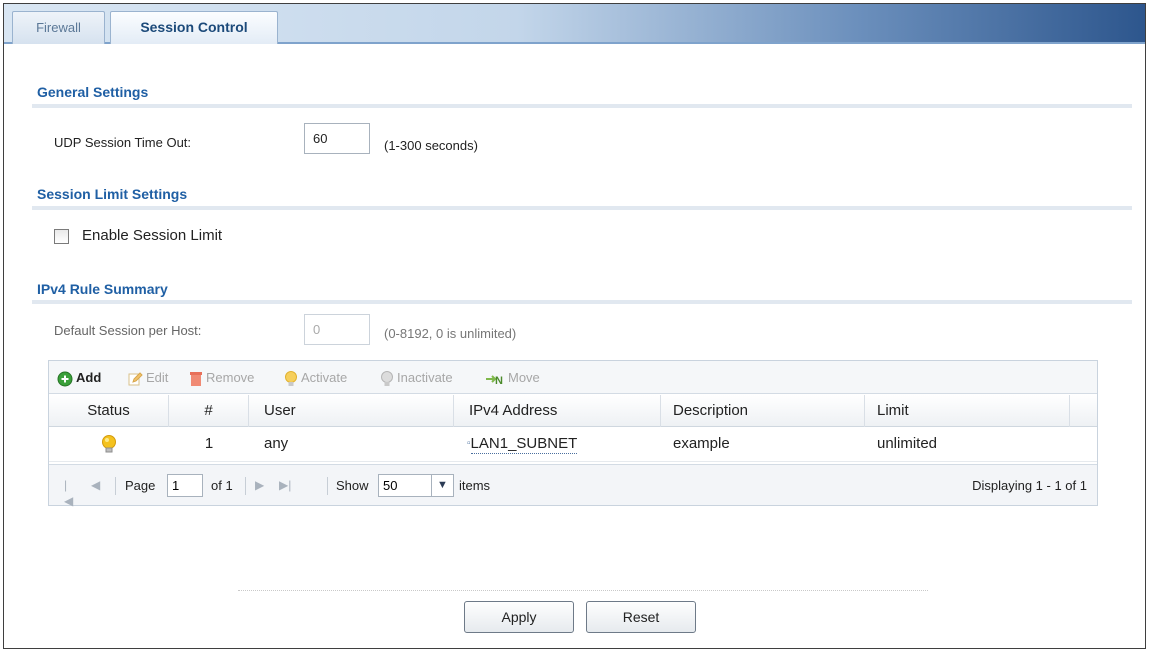 The width and height of the screenshot is (1151, 653). Describe the element at coordinates (475, 485) in the screenshot. I see `items-label: items` at that location.